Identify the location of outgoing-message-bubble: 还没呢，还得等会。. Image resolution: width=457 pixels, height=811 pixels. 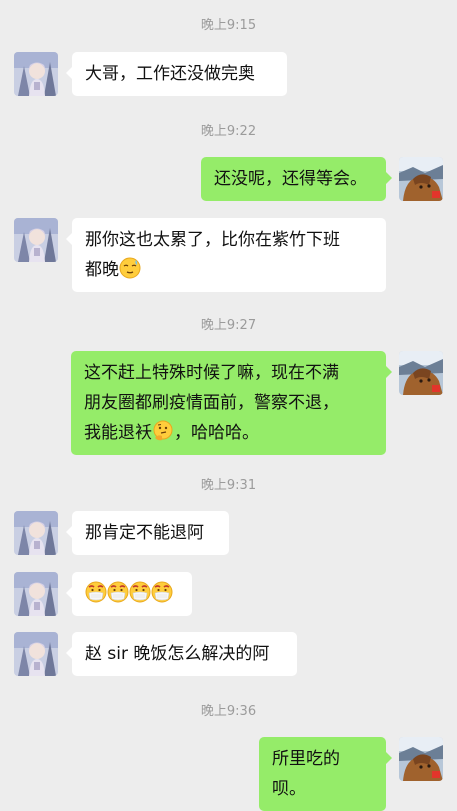
(296, 179).